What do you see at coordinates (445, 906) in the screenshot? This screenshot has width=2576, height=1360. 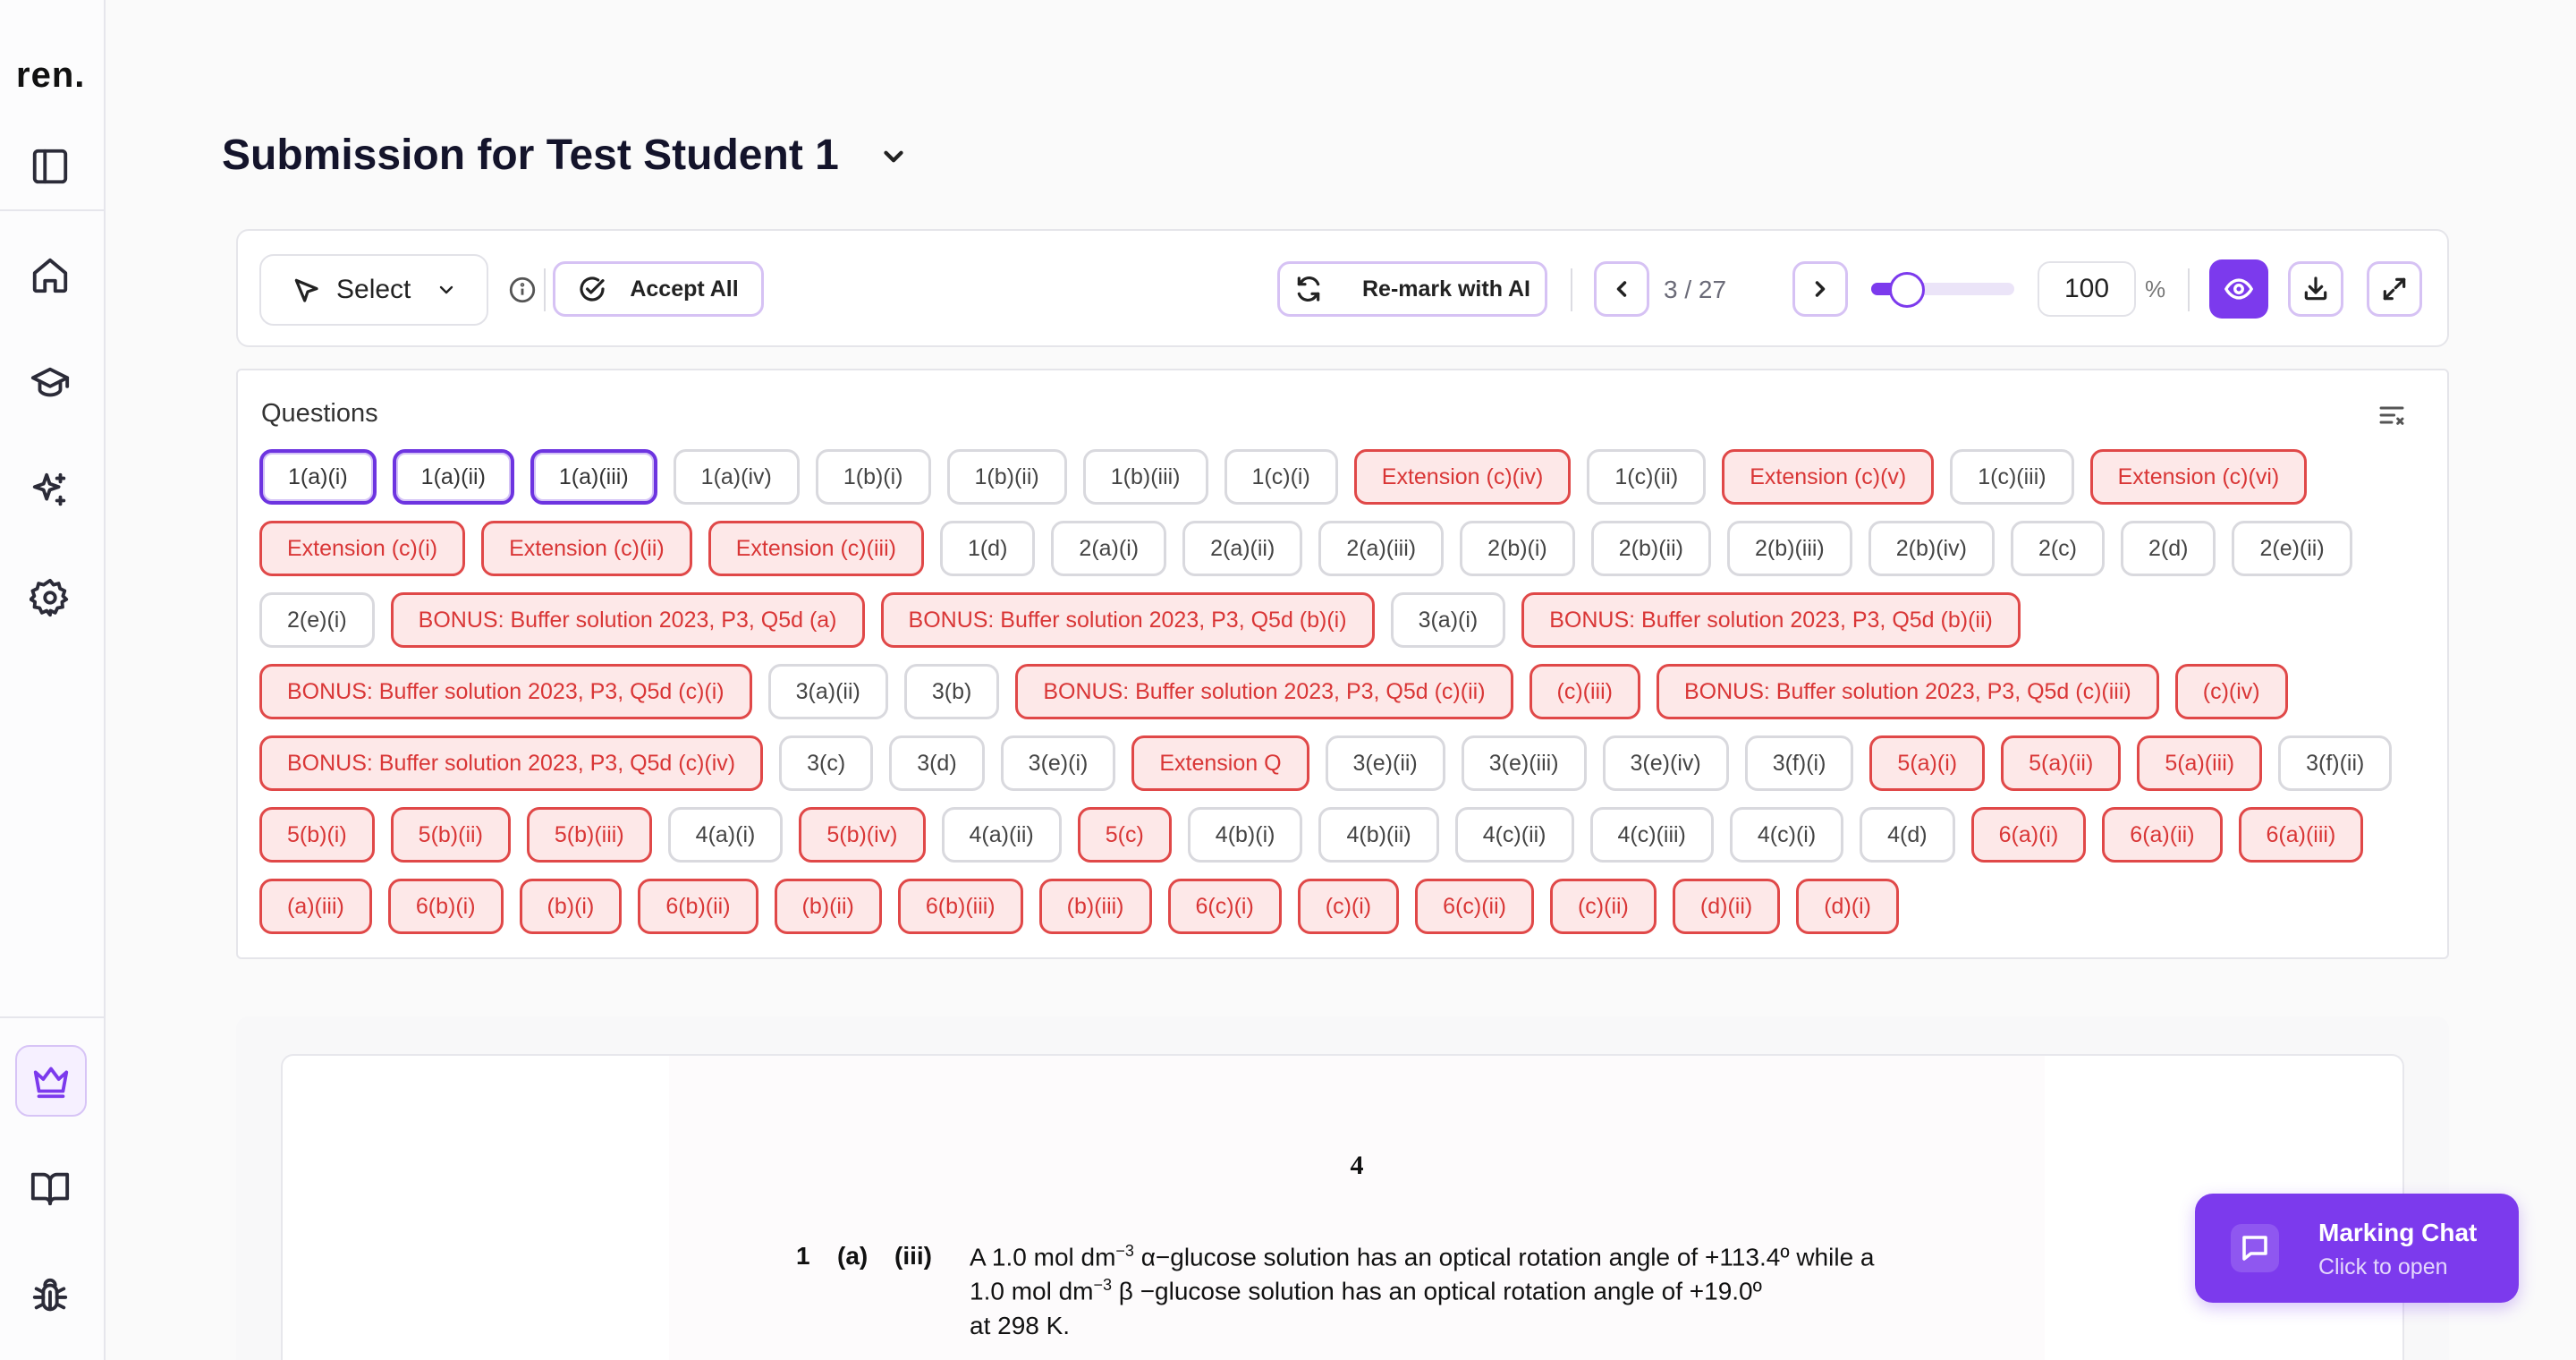 I see `question-chip: 6(b)(i)` at bounding box center [445, 906].